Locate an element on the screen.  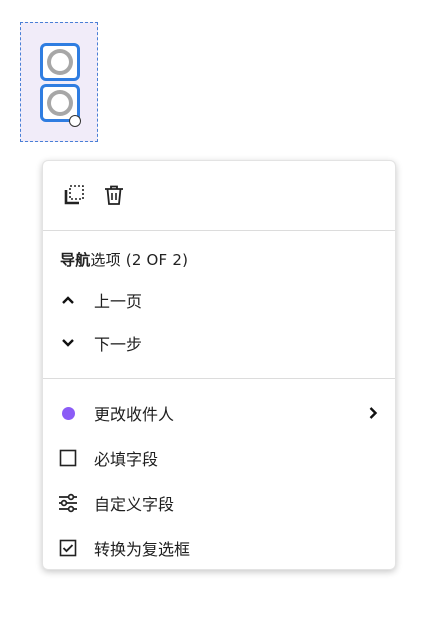
delete-button is located at coordinates (114, 195).